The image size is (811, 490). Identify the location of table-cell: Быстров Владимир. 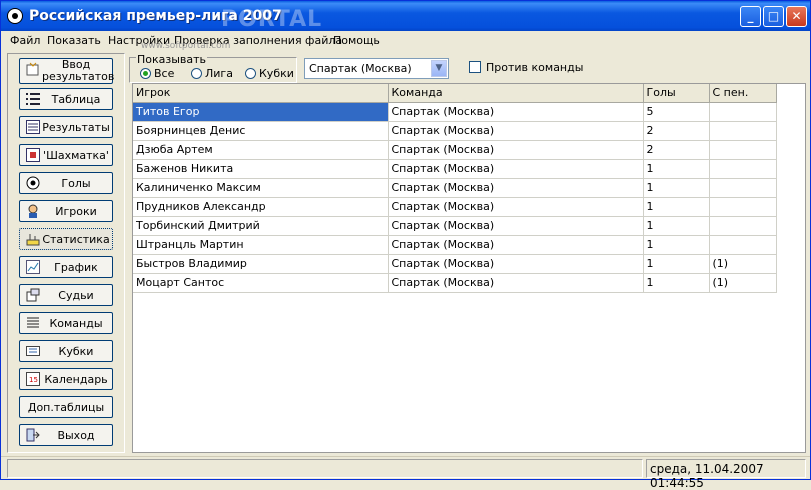
(261, 264).